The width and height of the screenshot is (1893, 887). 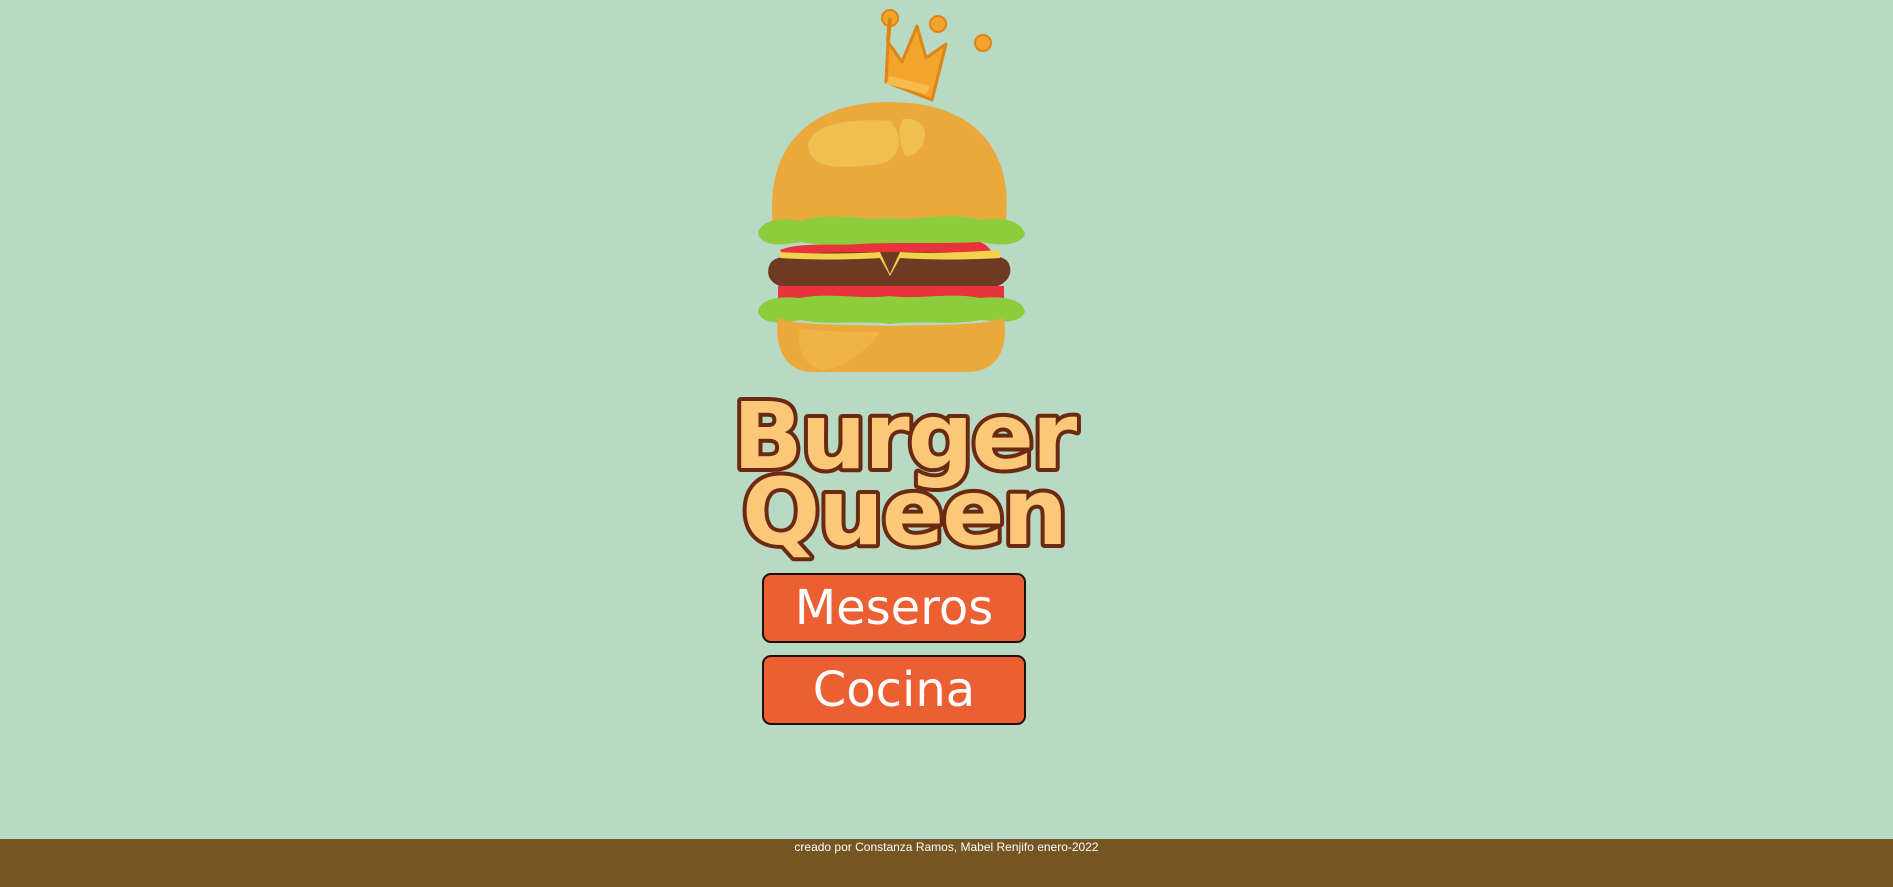 What do you see at coordinates (894, 690) in the screenshot?
I see `cocina-button: Cocina` at bounding box center [894, 690].